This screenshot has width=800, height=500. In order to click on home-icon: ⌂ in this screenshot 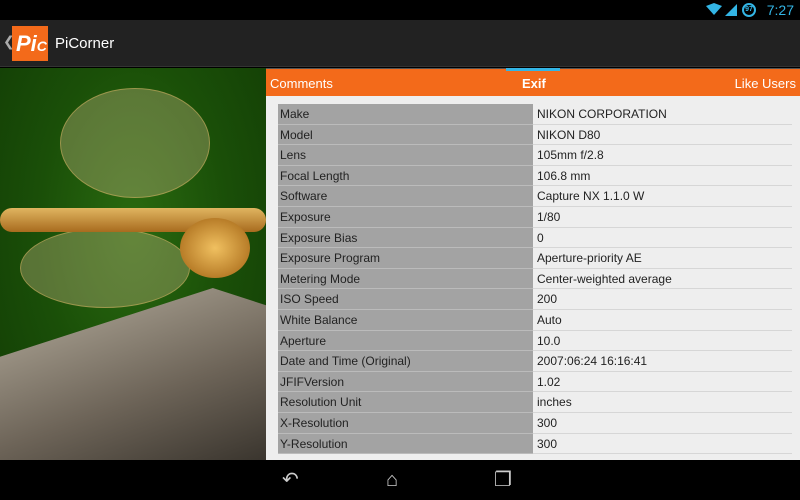, I will do `click(392, 480)`.